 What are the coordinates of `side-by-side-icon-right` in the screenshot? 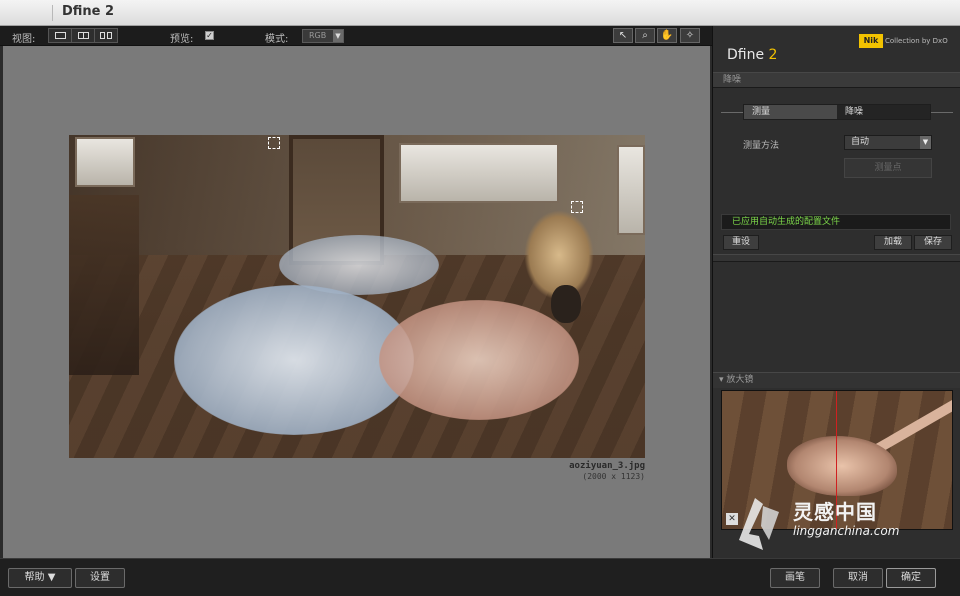 It's located at (109, 35).